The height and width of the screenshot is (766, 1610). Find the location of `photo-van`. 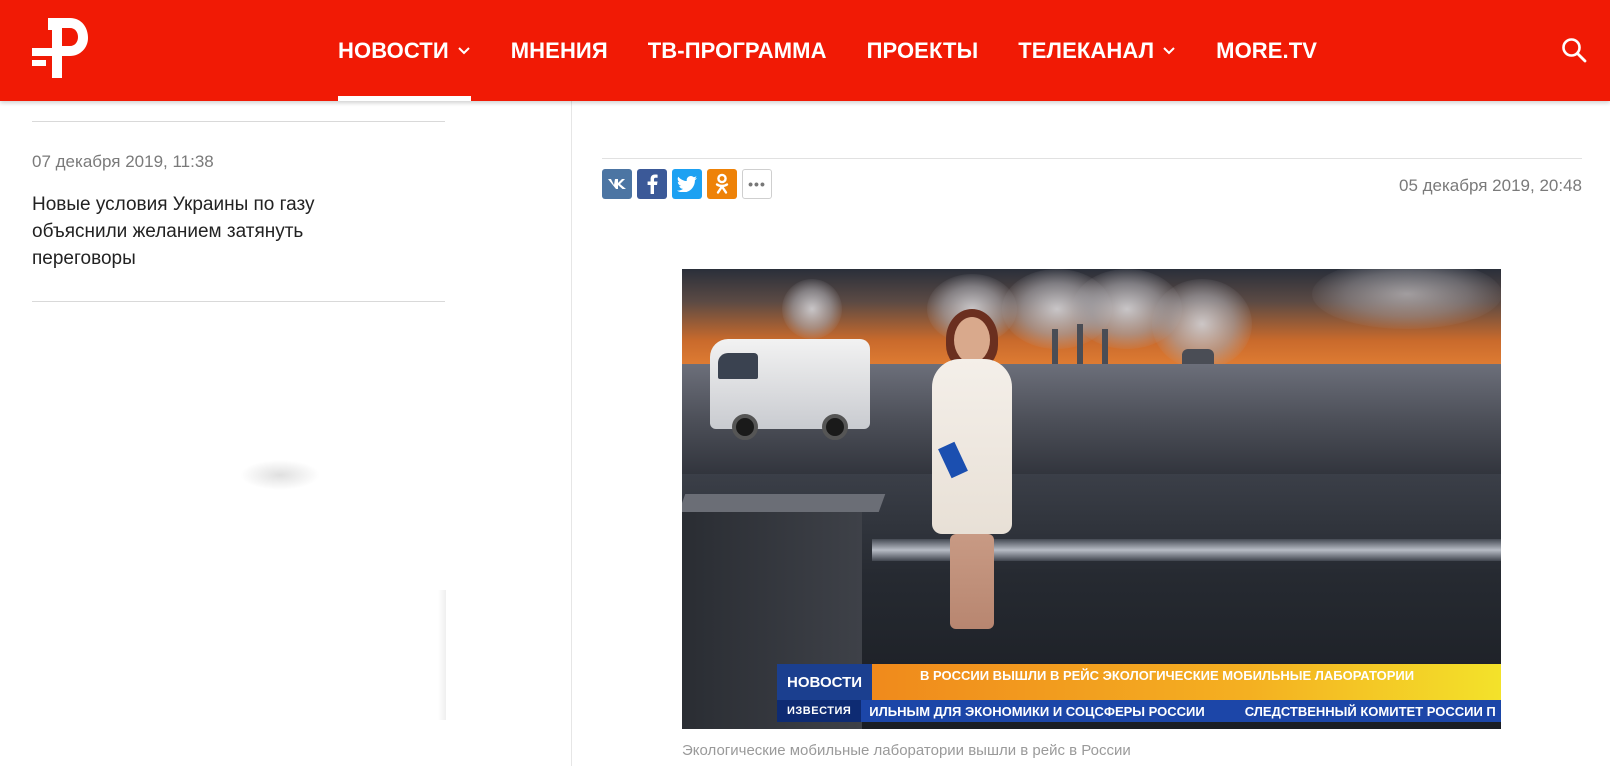

photo-van is located at coordinates (790, 384).